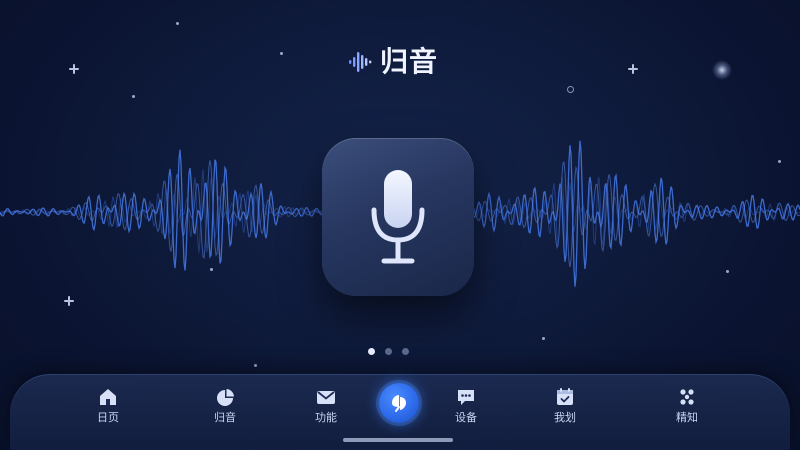  I want to click on app-title: 归音, so click(409, 61).